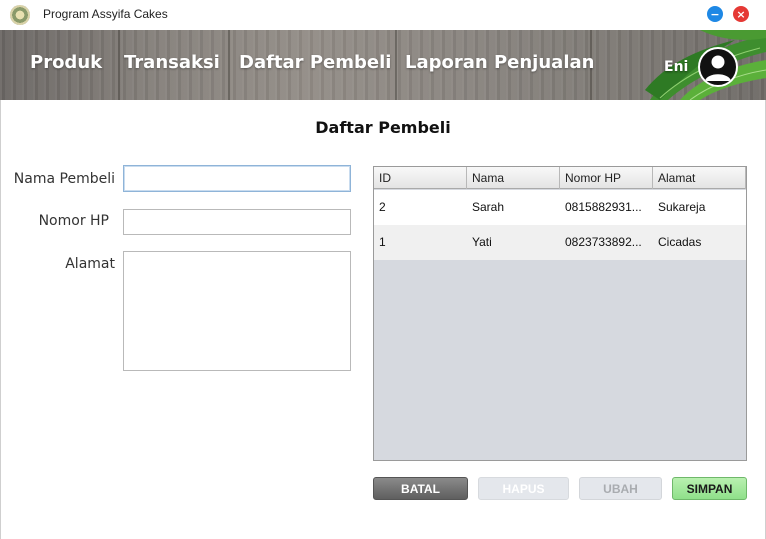 The image size is (766, 539). I want to click on minimize-icon: −, so click(715, 14).